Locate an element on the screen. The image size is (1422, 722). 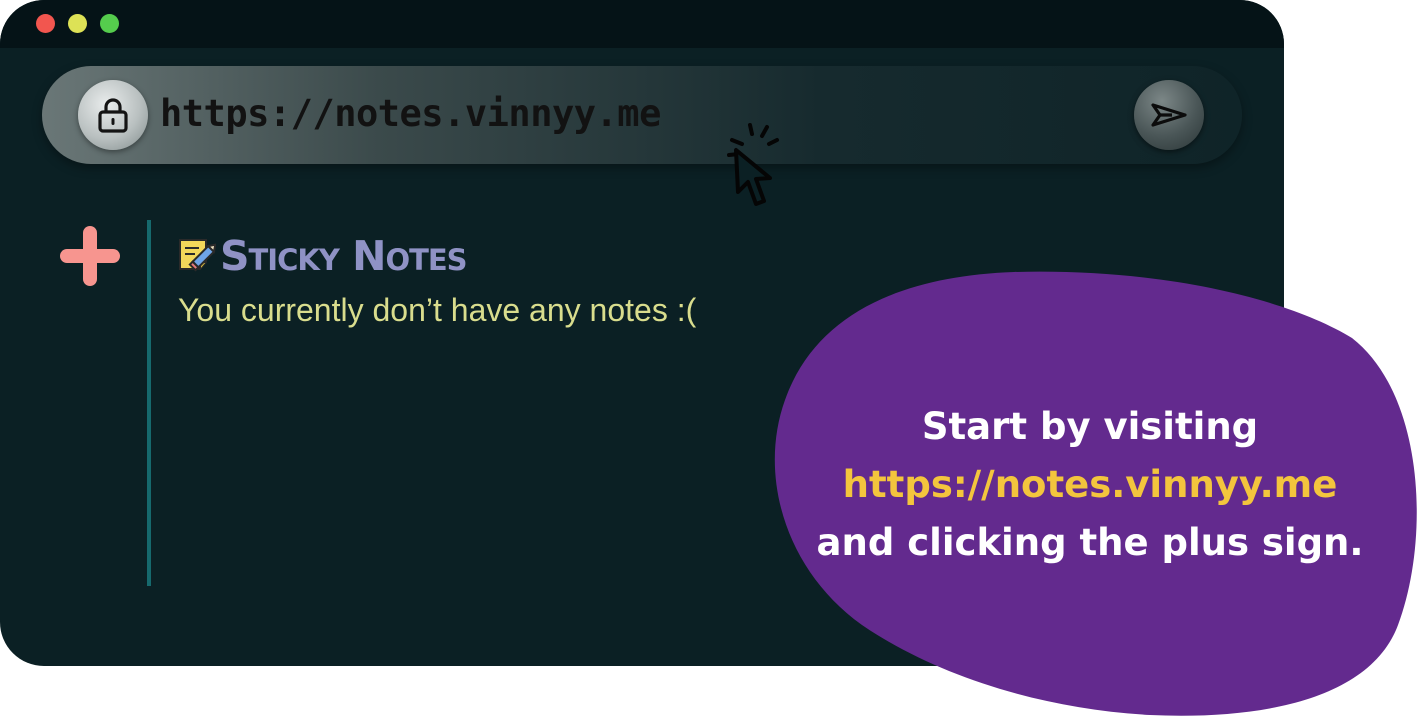
callout-link: https://notes.vinnyy.me is located at coordinates (1090, 485).